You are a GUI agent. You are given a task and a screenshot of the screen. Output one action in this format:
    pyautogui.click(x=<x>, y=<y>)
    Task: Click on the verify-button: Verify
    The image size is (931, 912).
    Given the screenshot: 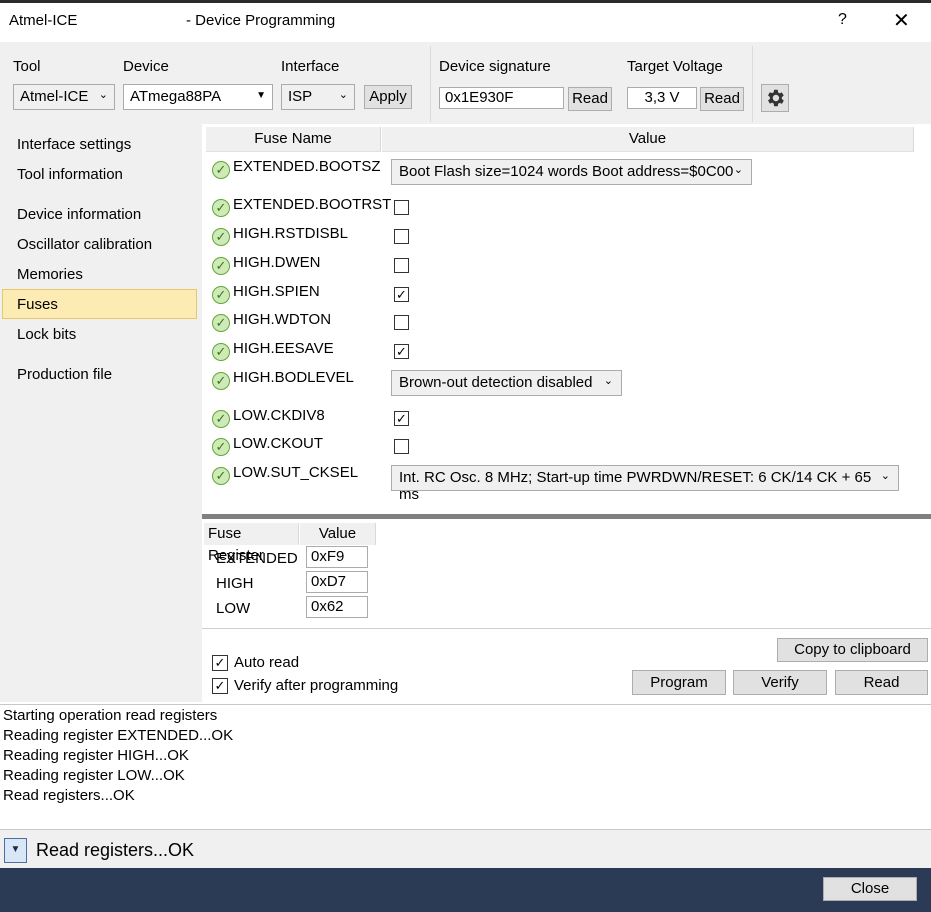 What is the action you would take?
    pyautogui.click(x=780, y=682)
    